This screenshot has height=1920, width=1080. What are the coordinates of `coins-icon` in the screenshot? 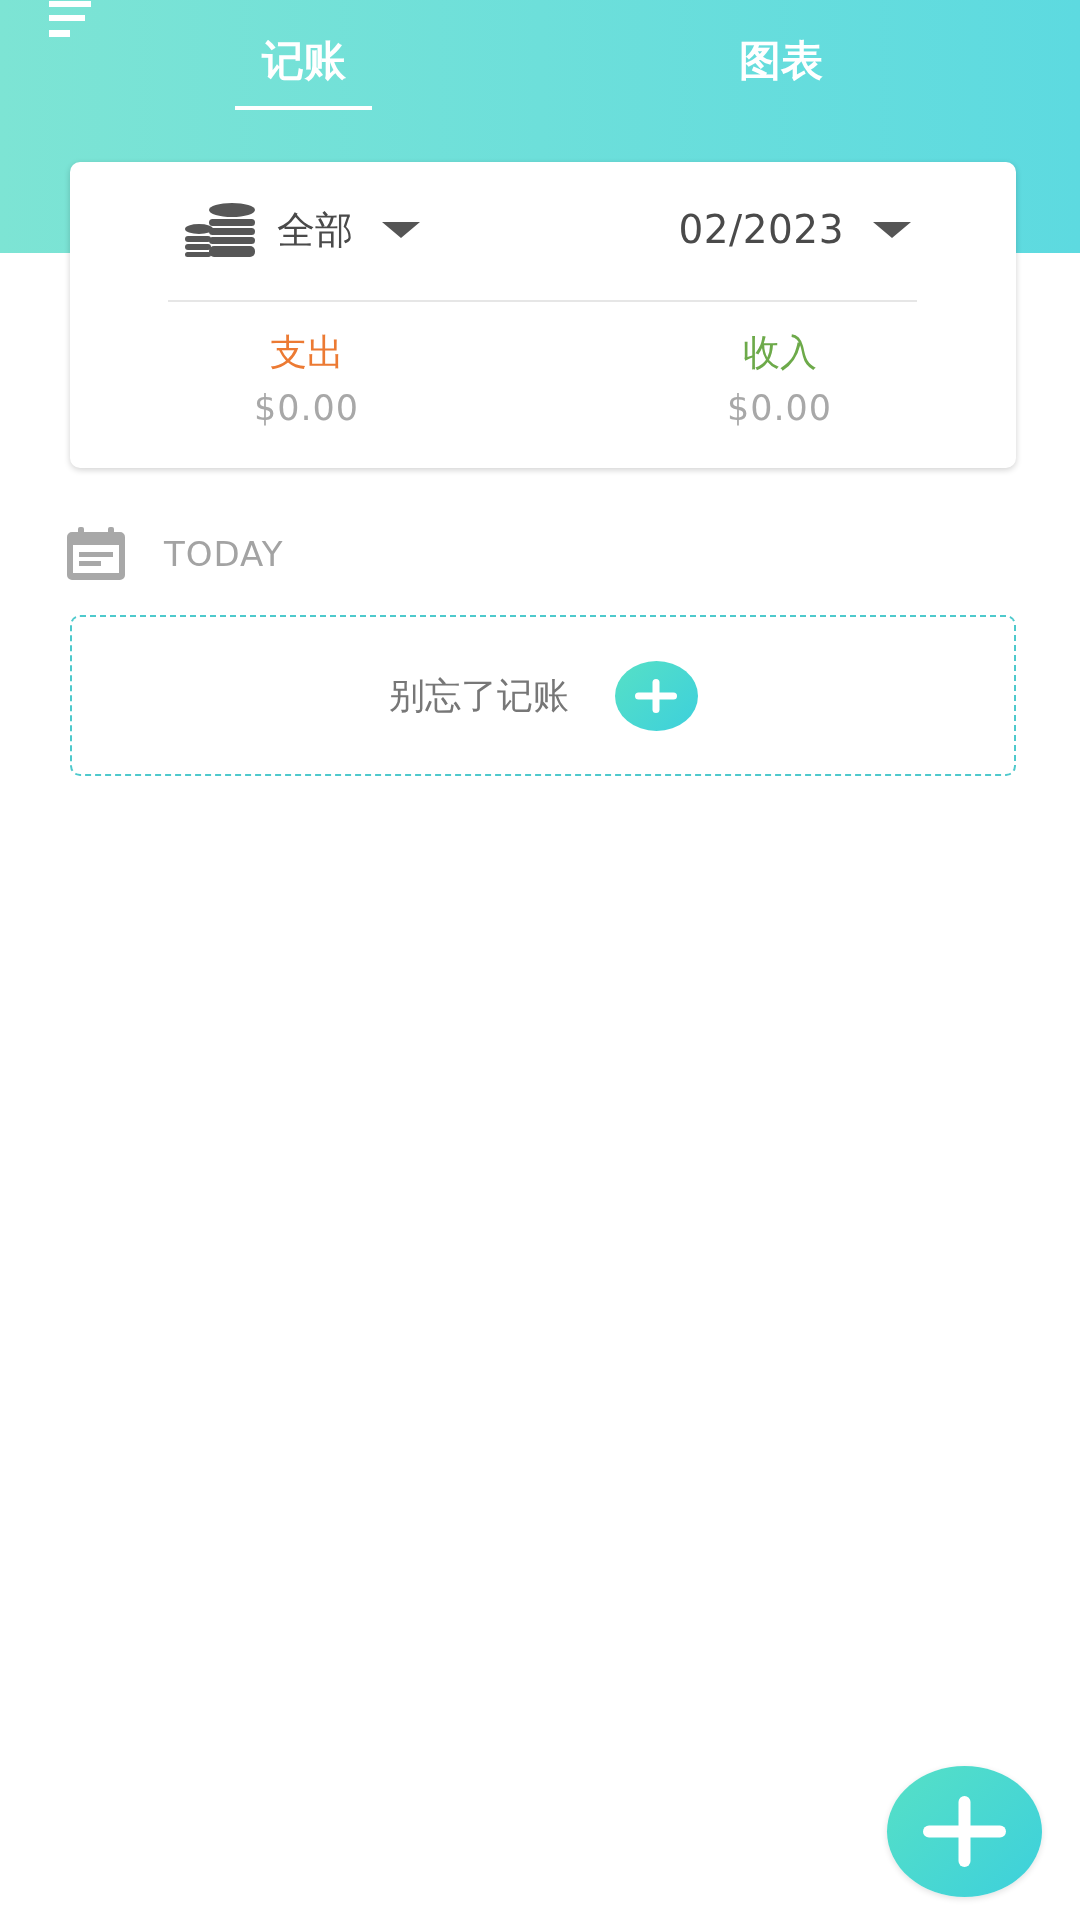 It's located at (220, 230).